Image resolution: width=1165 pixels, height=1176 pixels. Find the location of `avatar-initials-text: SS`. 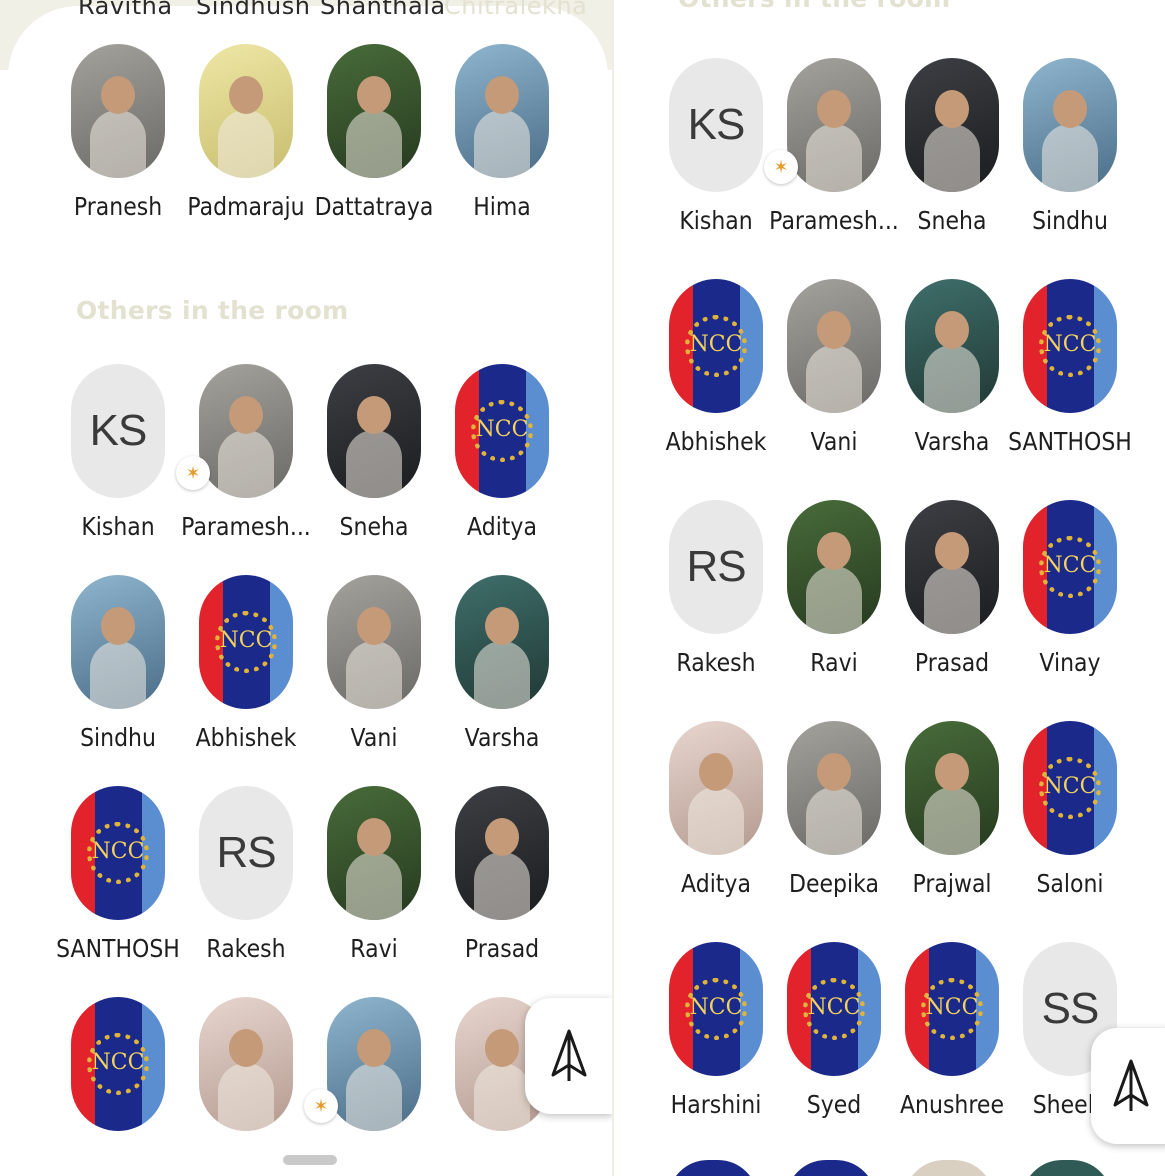

avatar-initials-text: SS is located at coordinates (1070, 1008).